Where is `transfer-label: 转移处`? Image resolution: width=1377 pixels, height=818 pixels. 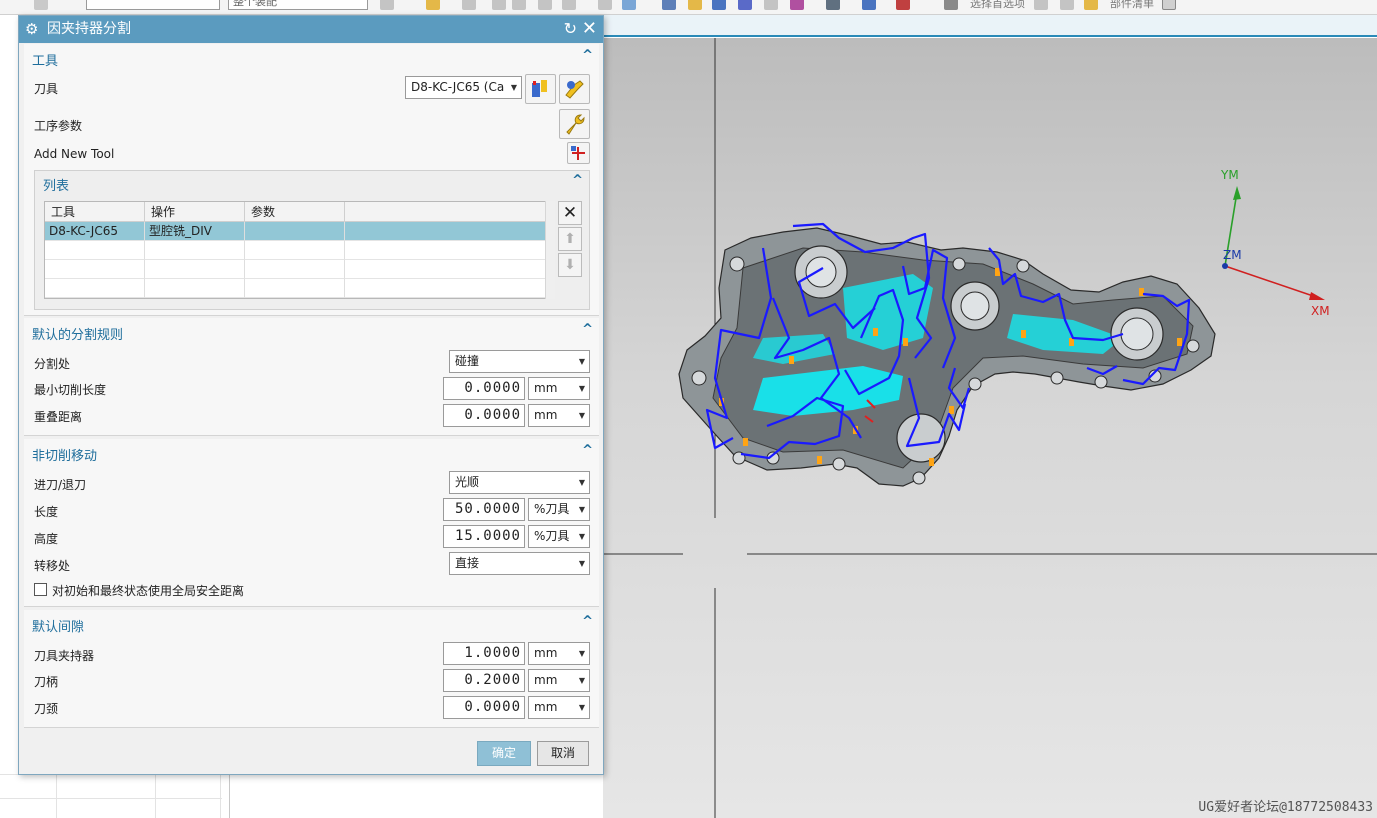 transfer-label: 转移处 is located at coordinates (52, 566).